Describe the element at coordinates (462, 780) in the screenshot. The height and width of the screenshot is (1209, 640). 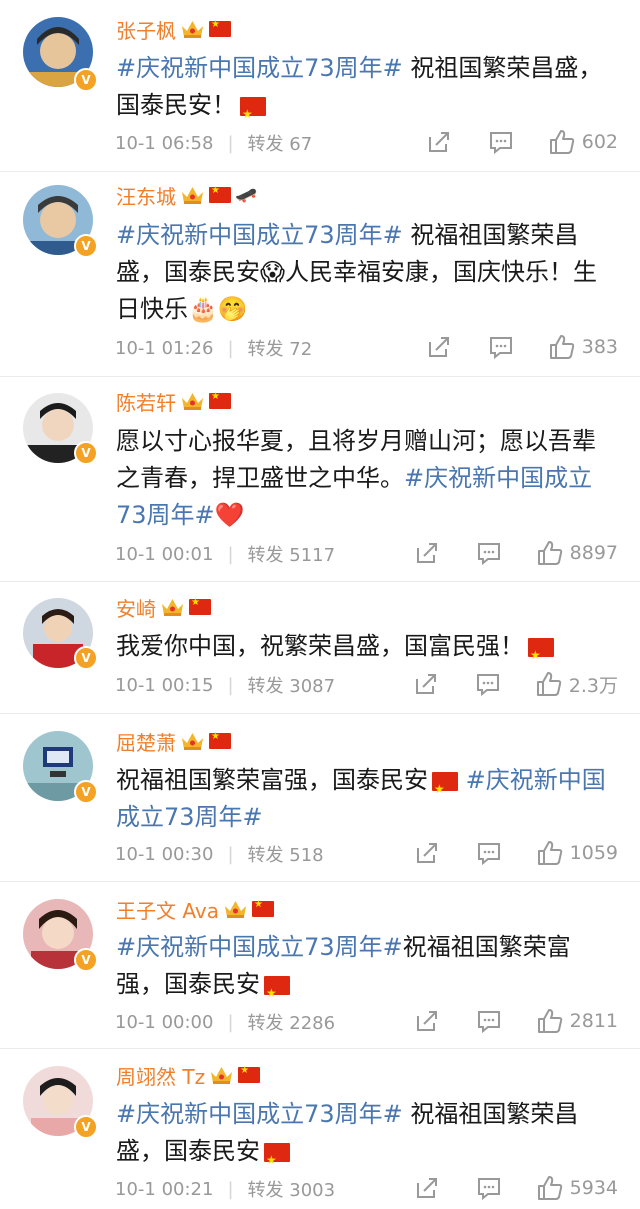
I see `post-text-fragment` at that location.